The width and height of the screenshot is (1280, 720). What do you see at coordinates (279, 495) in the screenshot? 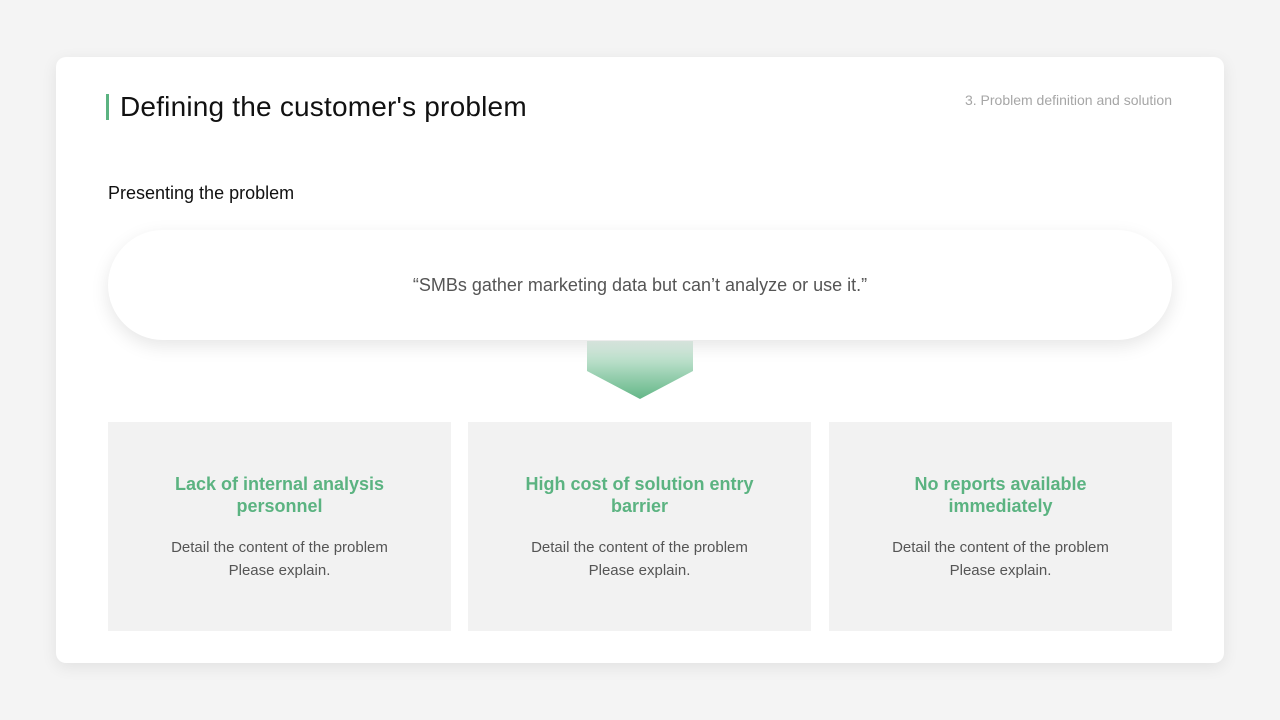
I see `problem-card-title: Lack of internal analysis personnel` at bounding box center [279, 495].